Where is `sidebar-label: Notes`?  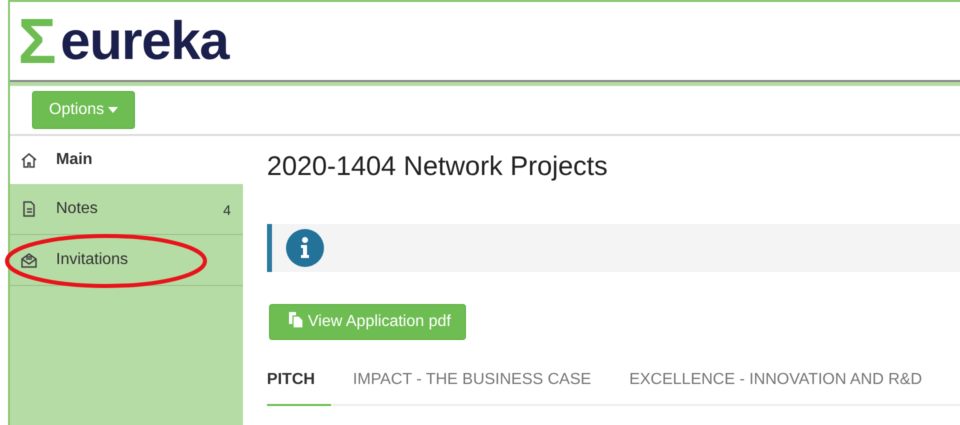 sidebar-label: Notes is located at coordinates (77, 209).